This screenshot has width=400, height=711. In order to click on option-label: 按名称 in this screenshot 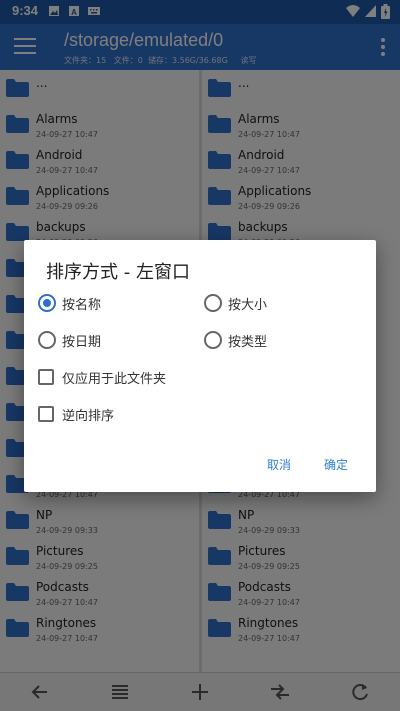, I will do `click(82, 305)`.